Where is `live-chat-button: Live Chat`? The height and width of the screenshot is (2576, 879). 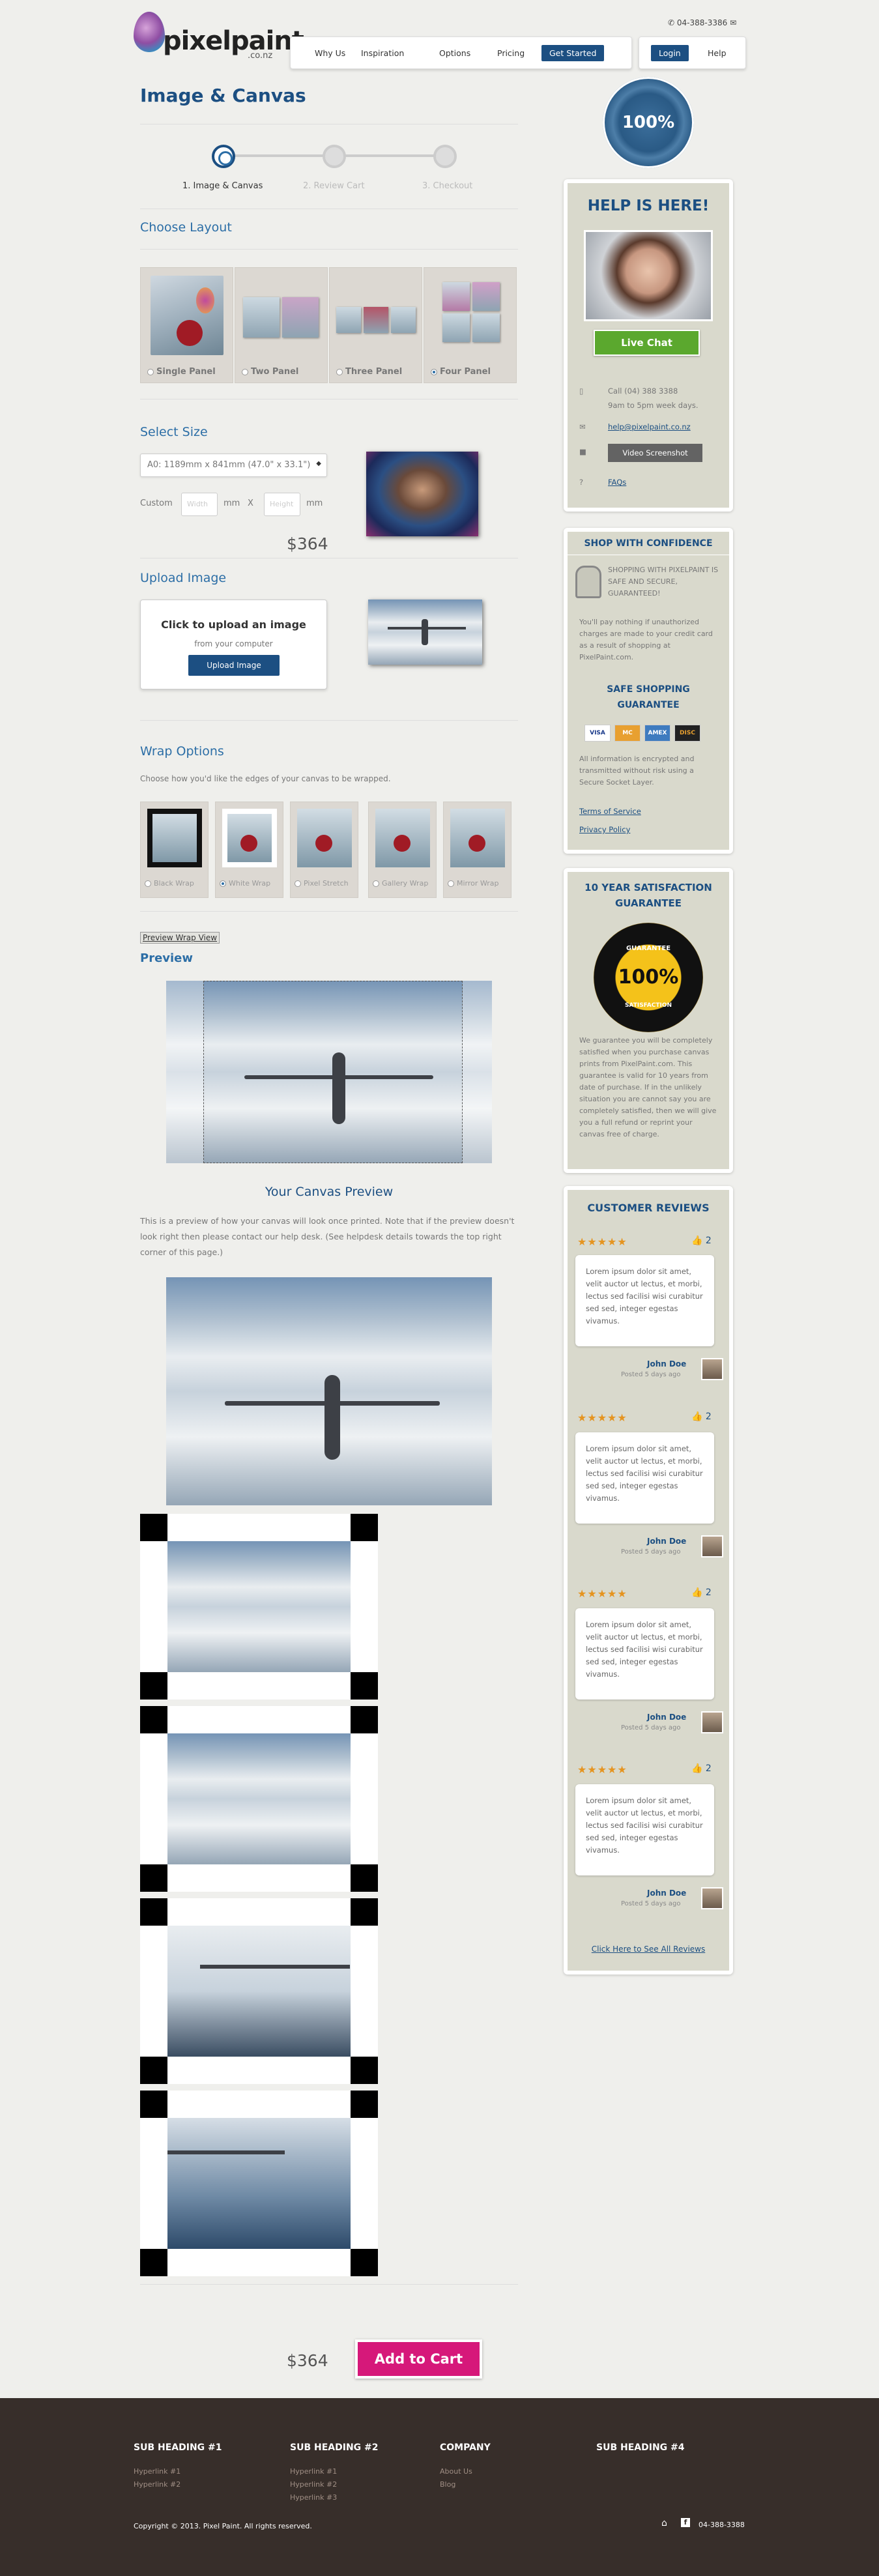 live-chat-button: Live Chat is located at coordinates (647, 343).